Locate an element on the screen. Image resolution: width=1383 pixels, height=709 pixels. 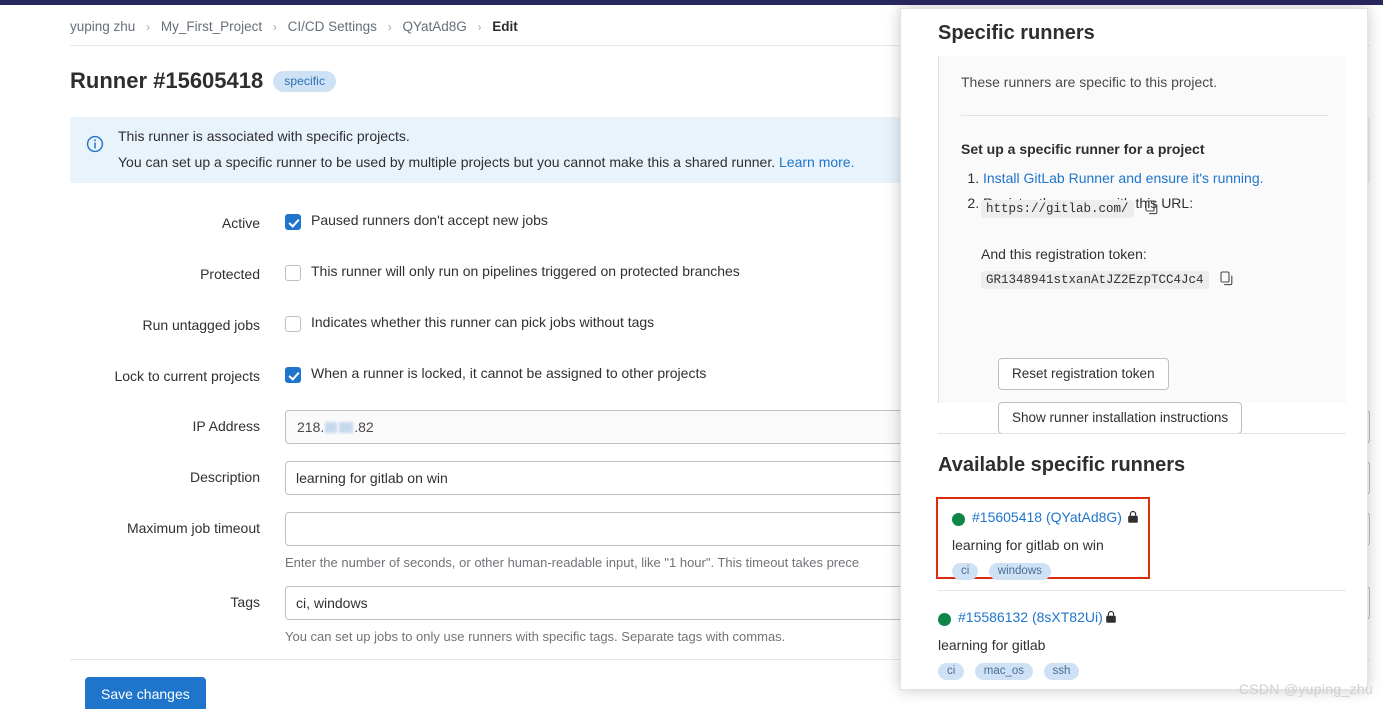
setup-heading: Set up a specific runner for a project is located at coordinates (1083, 149).